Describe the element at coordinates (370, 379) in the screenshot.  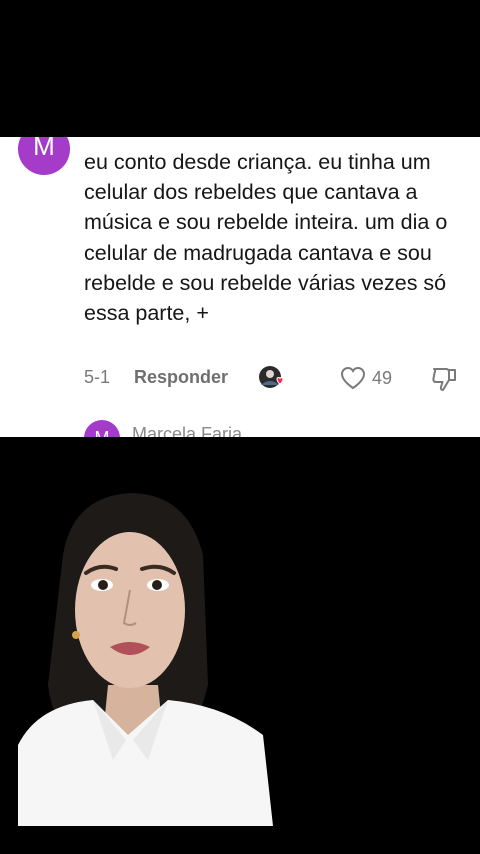
I see `like-button: 49` at that location.